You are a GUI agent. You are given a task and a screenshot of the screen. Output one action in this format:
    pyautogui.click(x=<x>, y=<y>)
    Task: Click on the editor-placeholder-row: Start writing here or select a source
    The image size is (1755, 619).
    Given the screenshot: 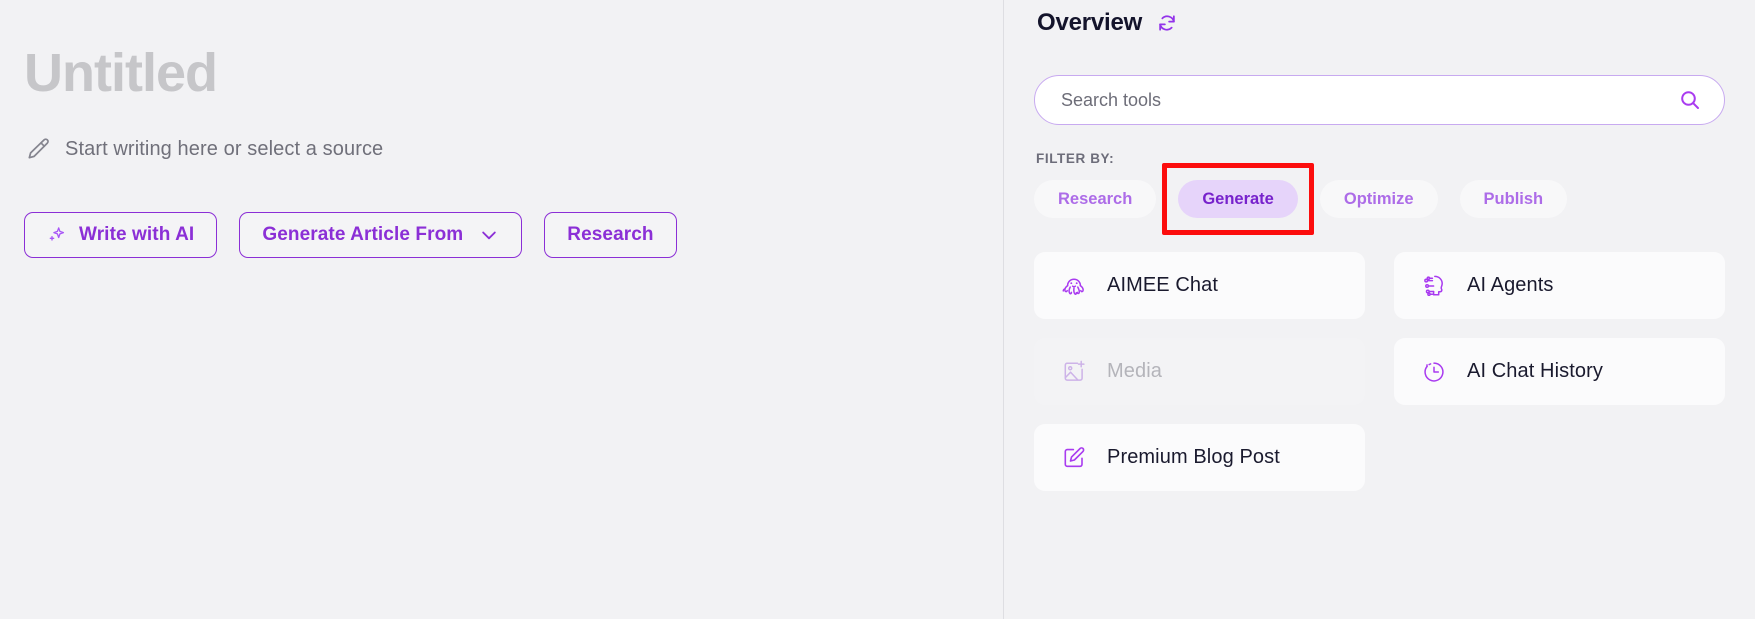 What is the action you would take?
    pyautogui.click(x=204, y=149)
    